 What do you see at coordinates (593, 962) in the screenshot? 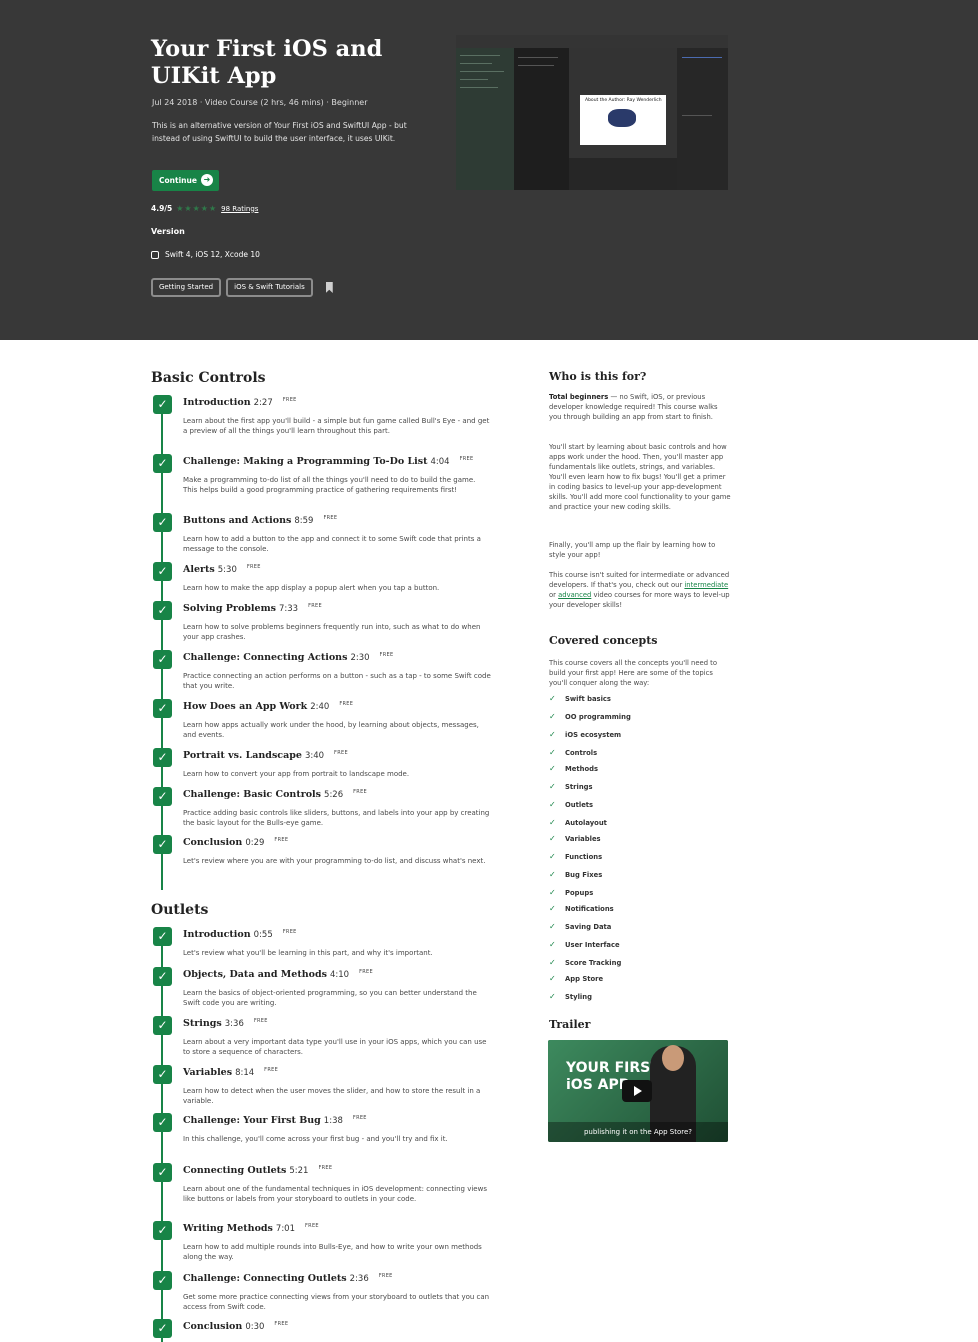
I see `concept-label: Score Tracking` at bounding box center [593, 962].